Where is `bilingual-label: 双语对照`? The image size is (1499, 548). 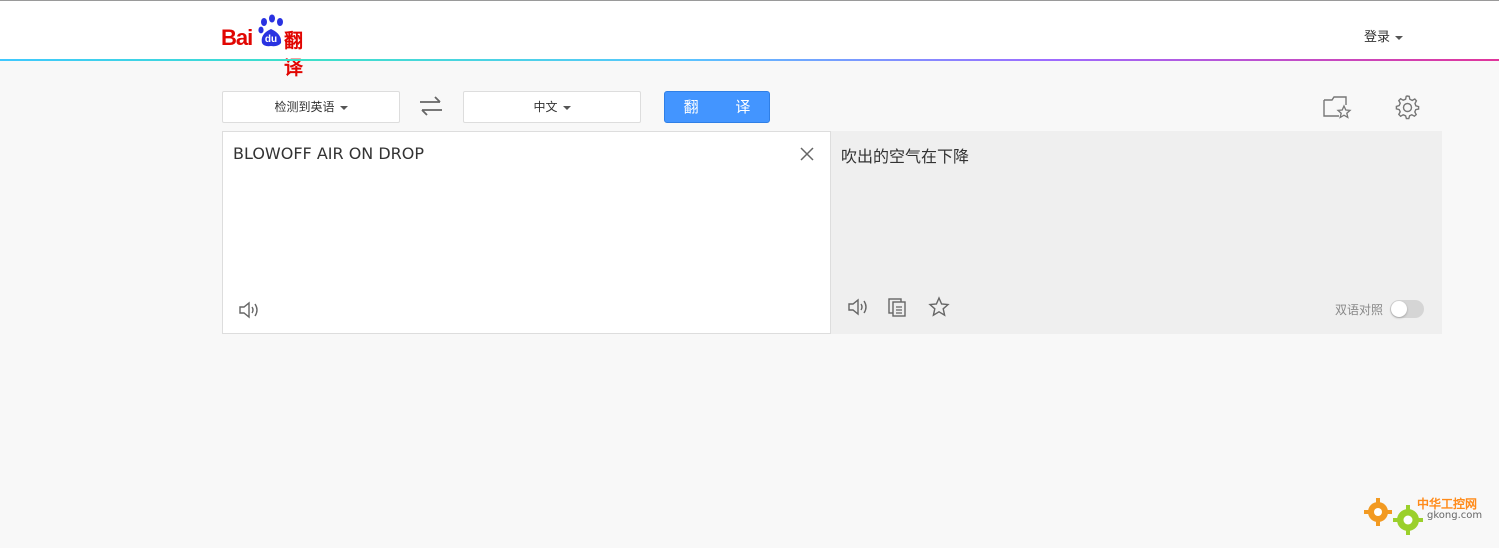
bilingual-label: 双语对照 is located at coordinates (1359, 310).